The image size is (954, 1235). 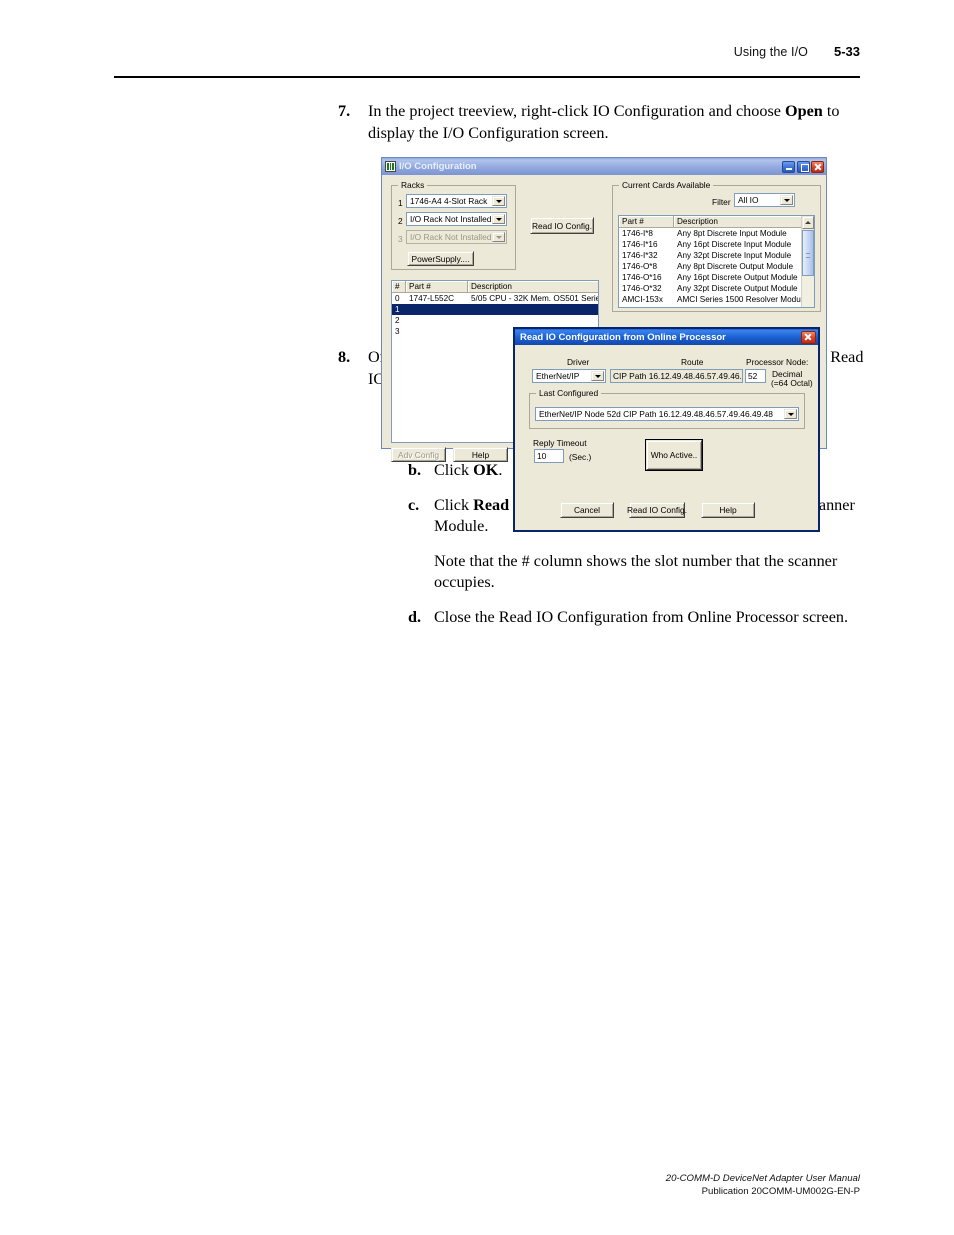 I want to click on help-button: Help, so click(x=480, y=454).